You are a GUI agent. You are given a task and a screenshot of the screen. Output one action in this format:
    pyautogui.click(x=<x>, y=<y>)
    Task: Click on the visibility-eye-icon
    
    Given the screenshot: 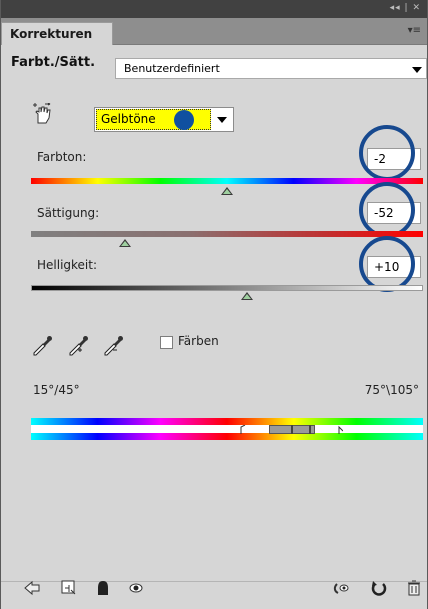 What is the action you would take?
    pyautogui.click(x=136, y=588)
    